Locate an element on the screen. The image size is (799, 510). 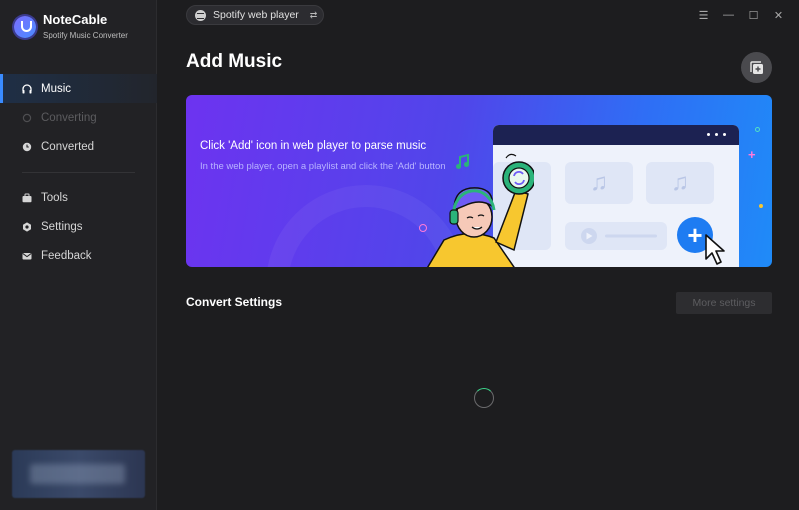
notecable-logo-icon is located at coordinates (25, 26).